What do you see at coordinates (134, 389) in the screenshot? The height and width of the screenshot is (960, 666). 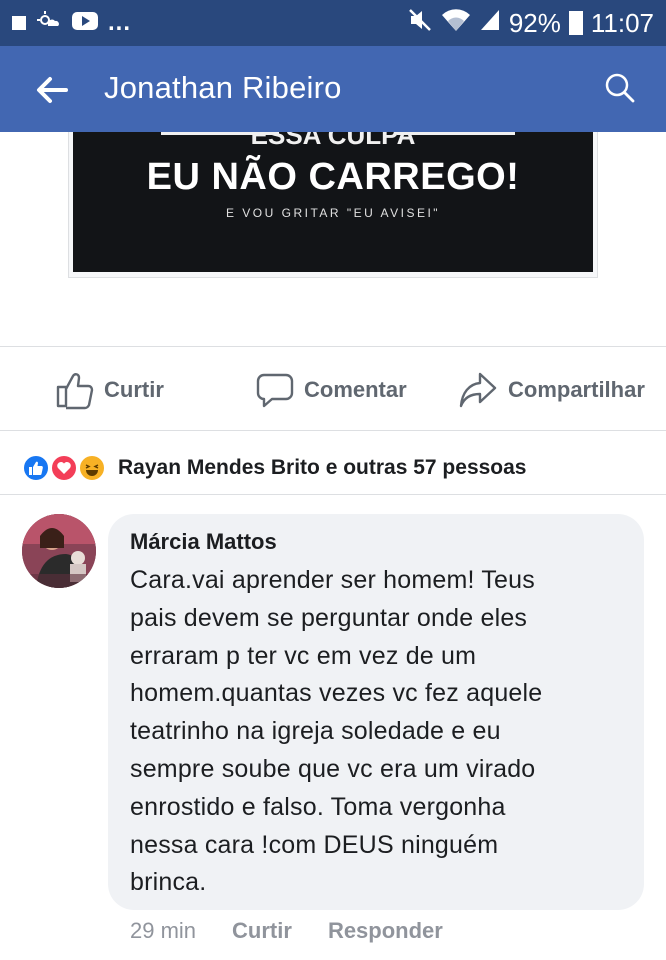 I see `like-label: Curtir` at bounding box center [134, 389].